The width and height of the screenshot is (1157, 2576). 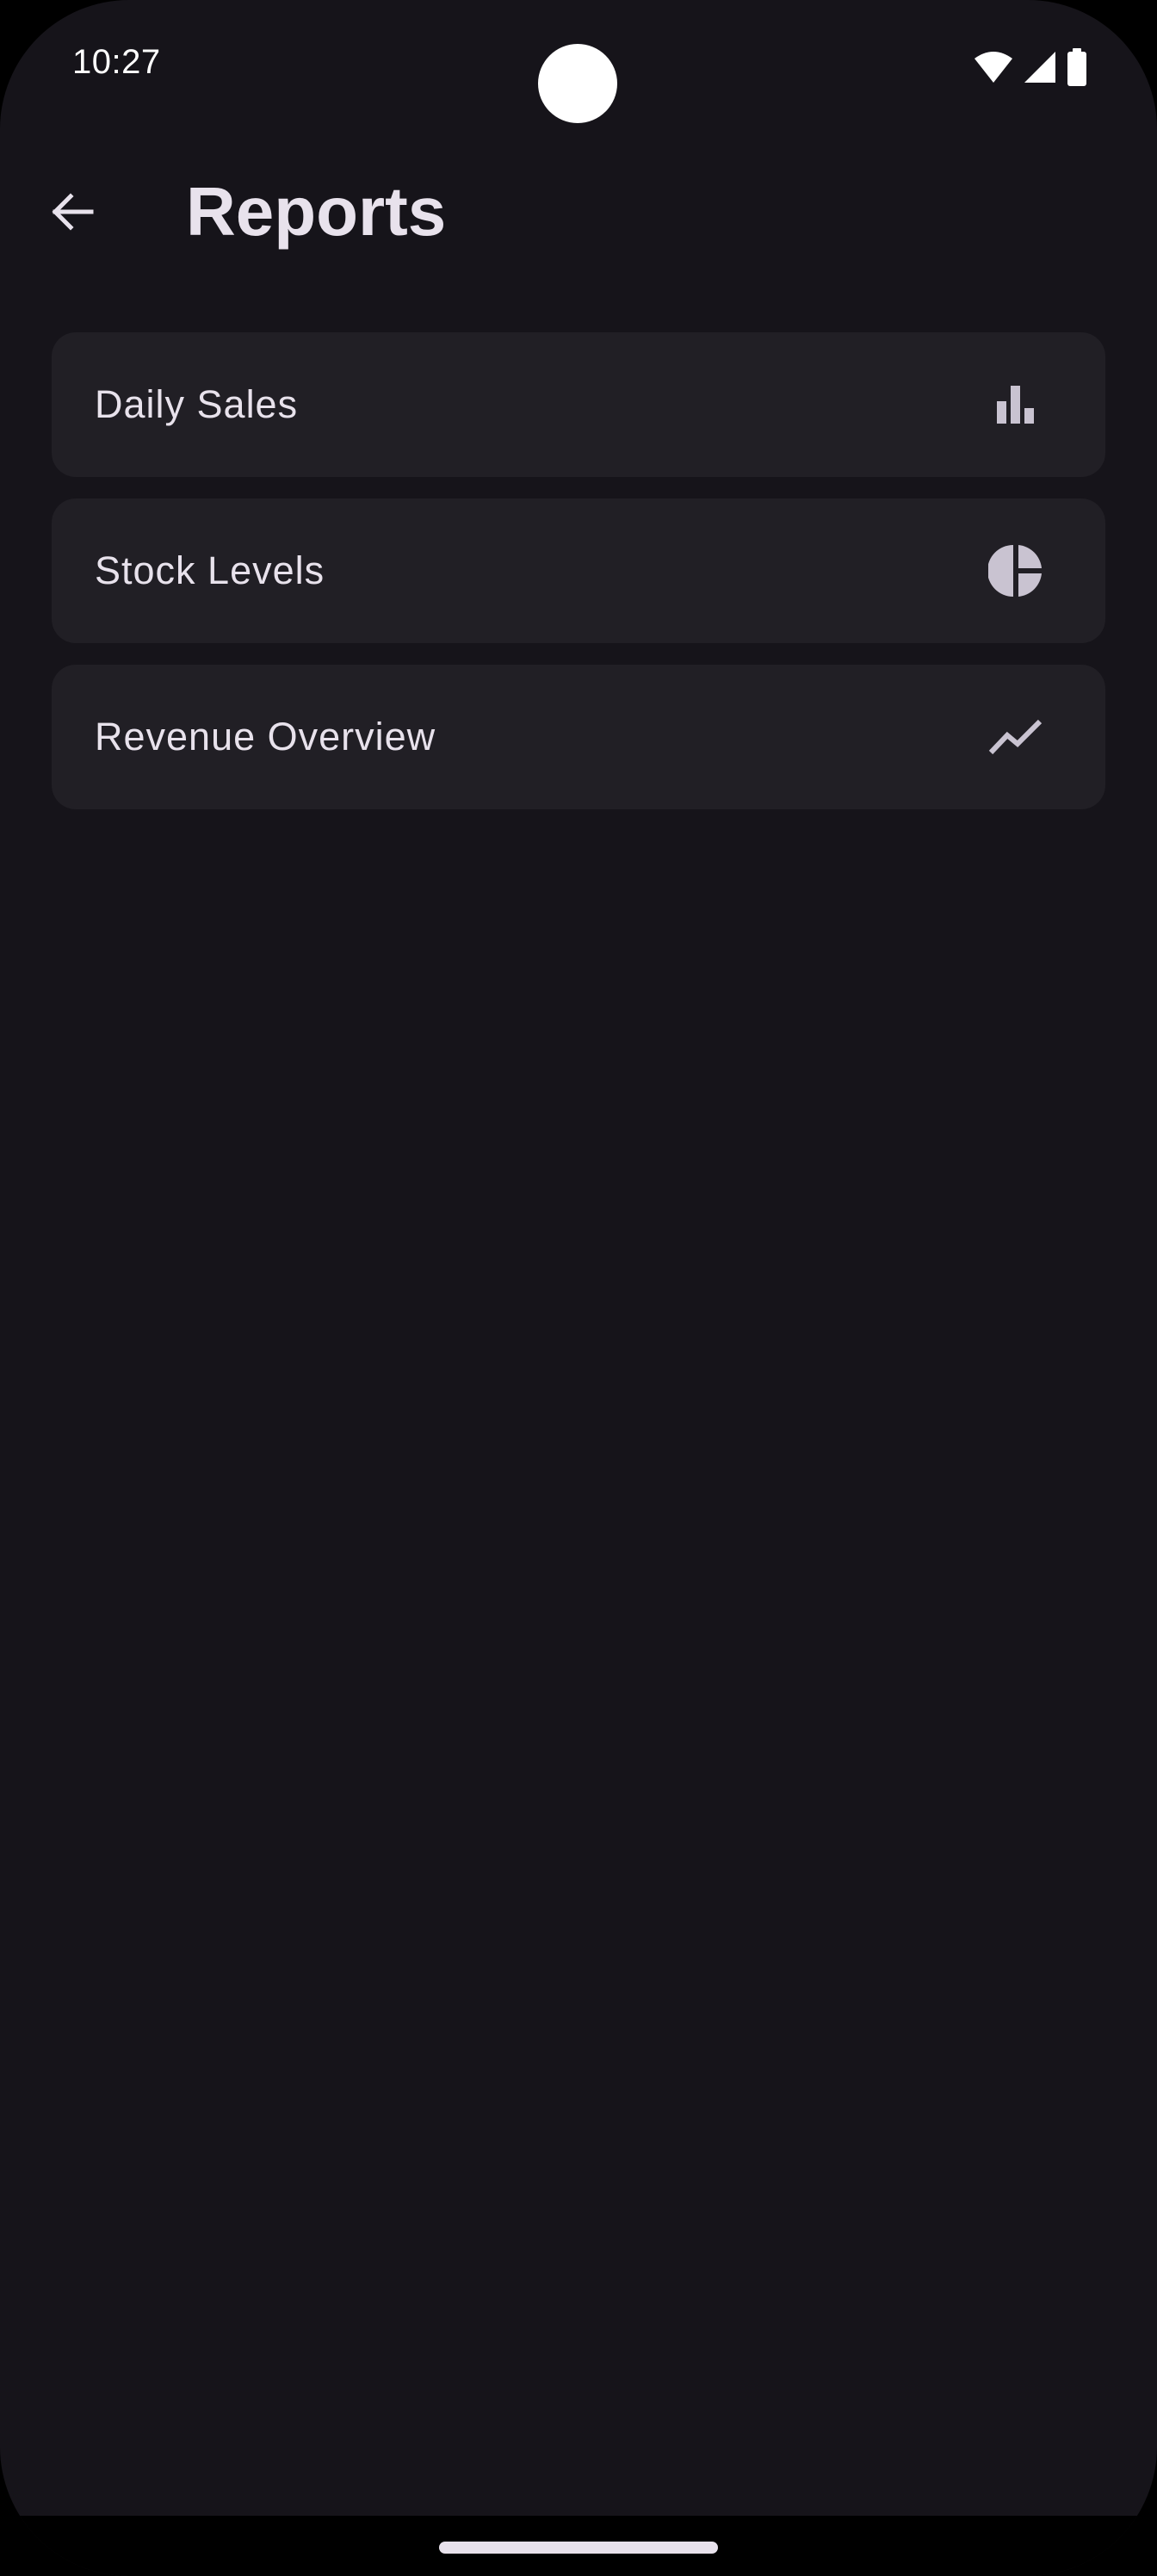 What do you see at coordinates (579, 404) in the screenshot?
I see `report-item-daily-sales: Daily Sales` at bounding box center [579, 404].